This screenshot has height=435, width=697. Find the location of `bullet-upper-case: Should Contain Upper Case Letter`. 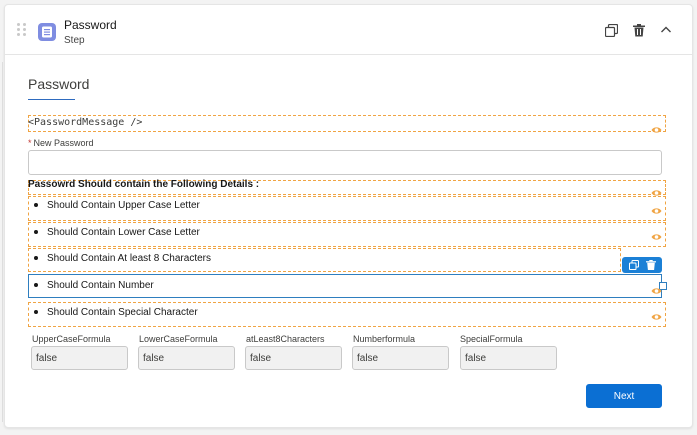

bullet-upper-case: Should Contain Upper Case Letter is located at coordinates (114, 205).